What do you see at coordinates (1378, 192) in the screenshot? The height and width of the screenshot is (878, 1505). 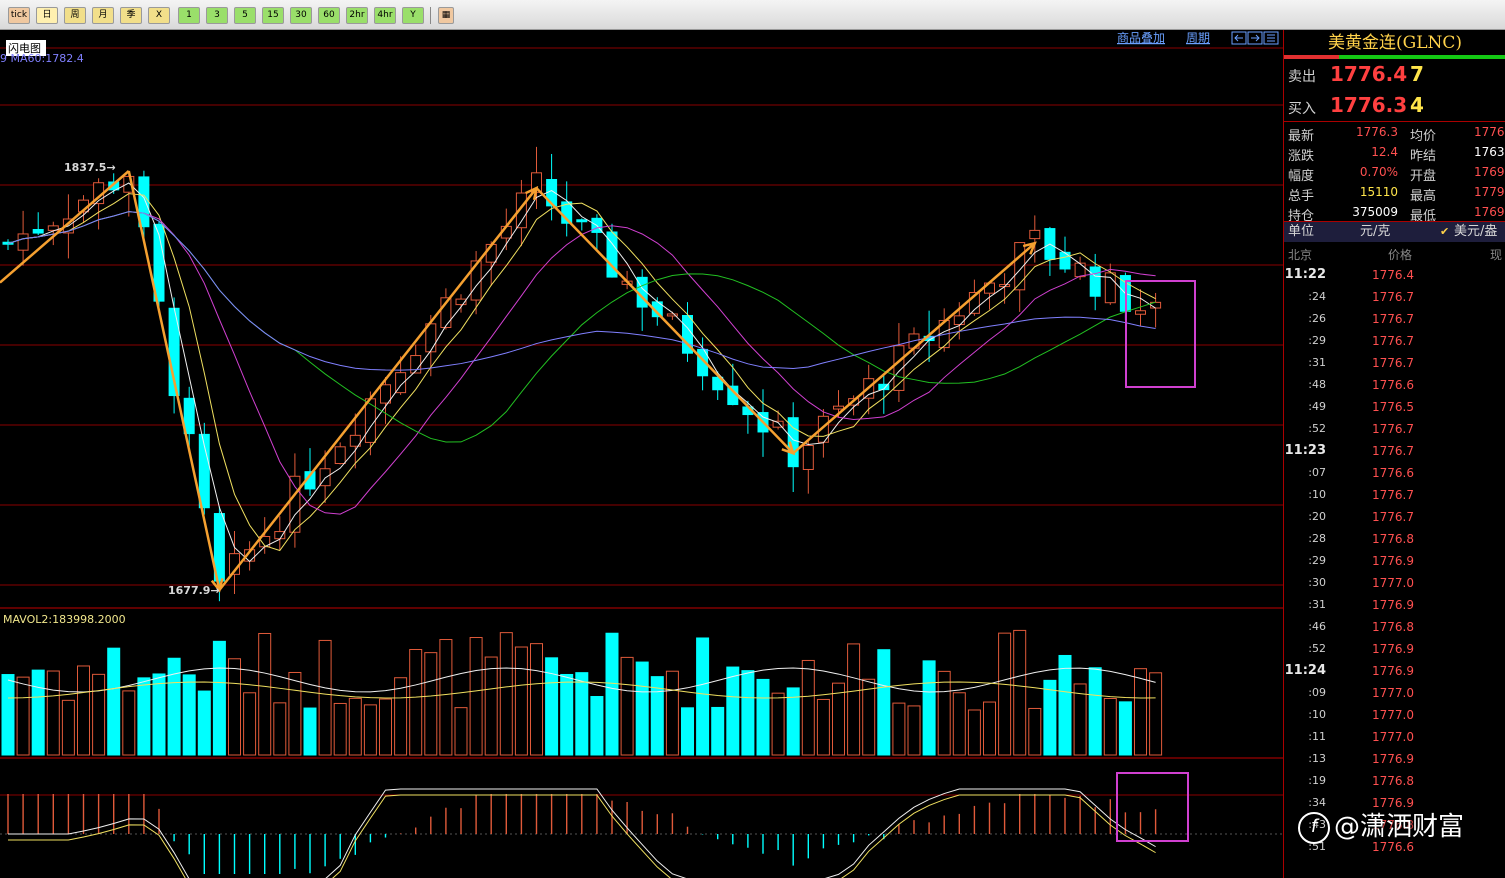 I see `stat-value-3: 15110` at bounding box center [1378, 192].